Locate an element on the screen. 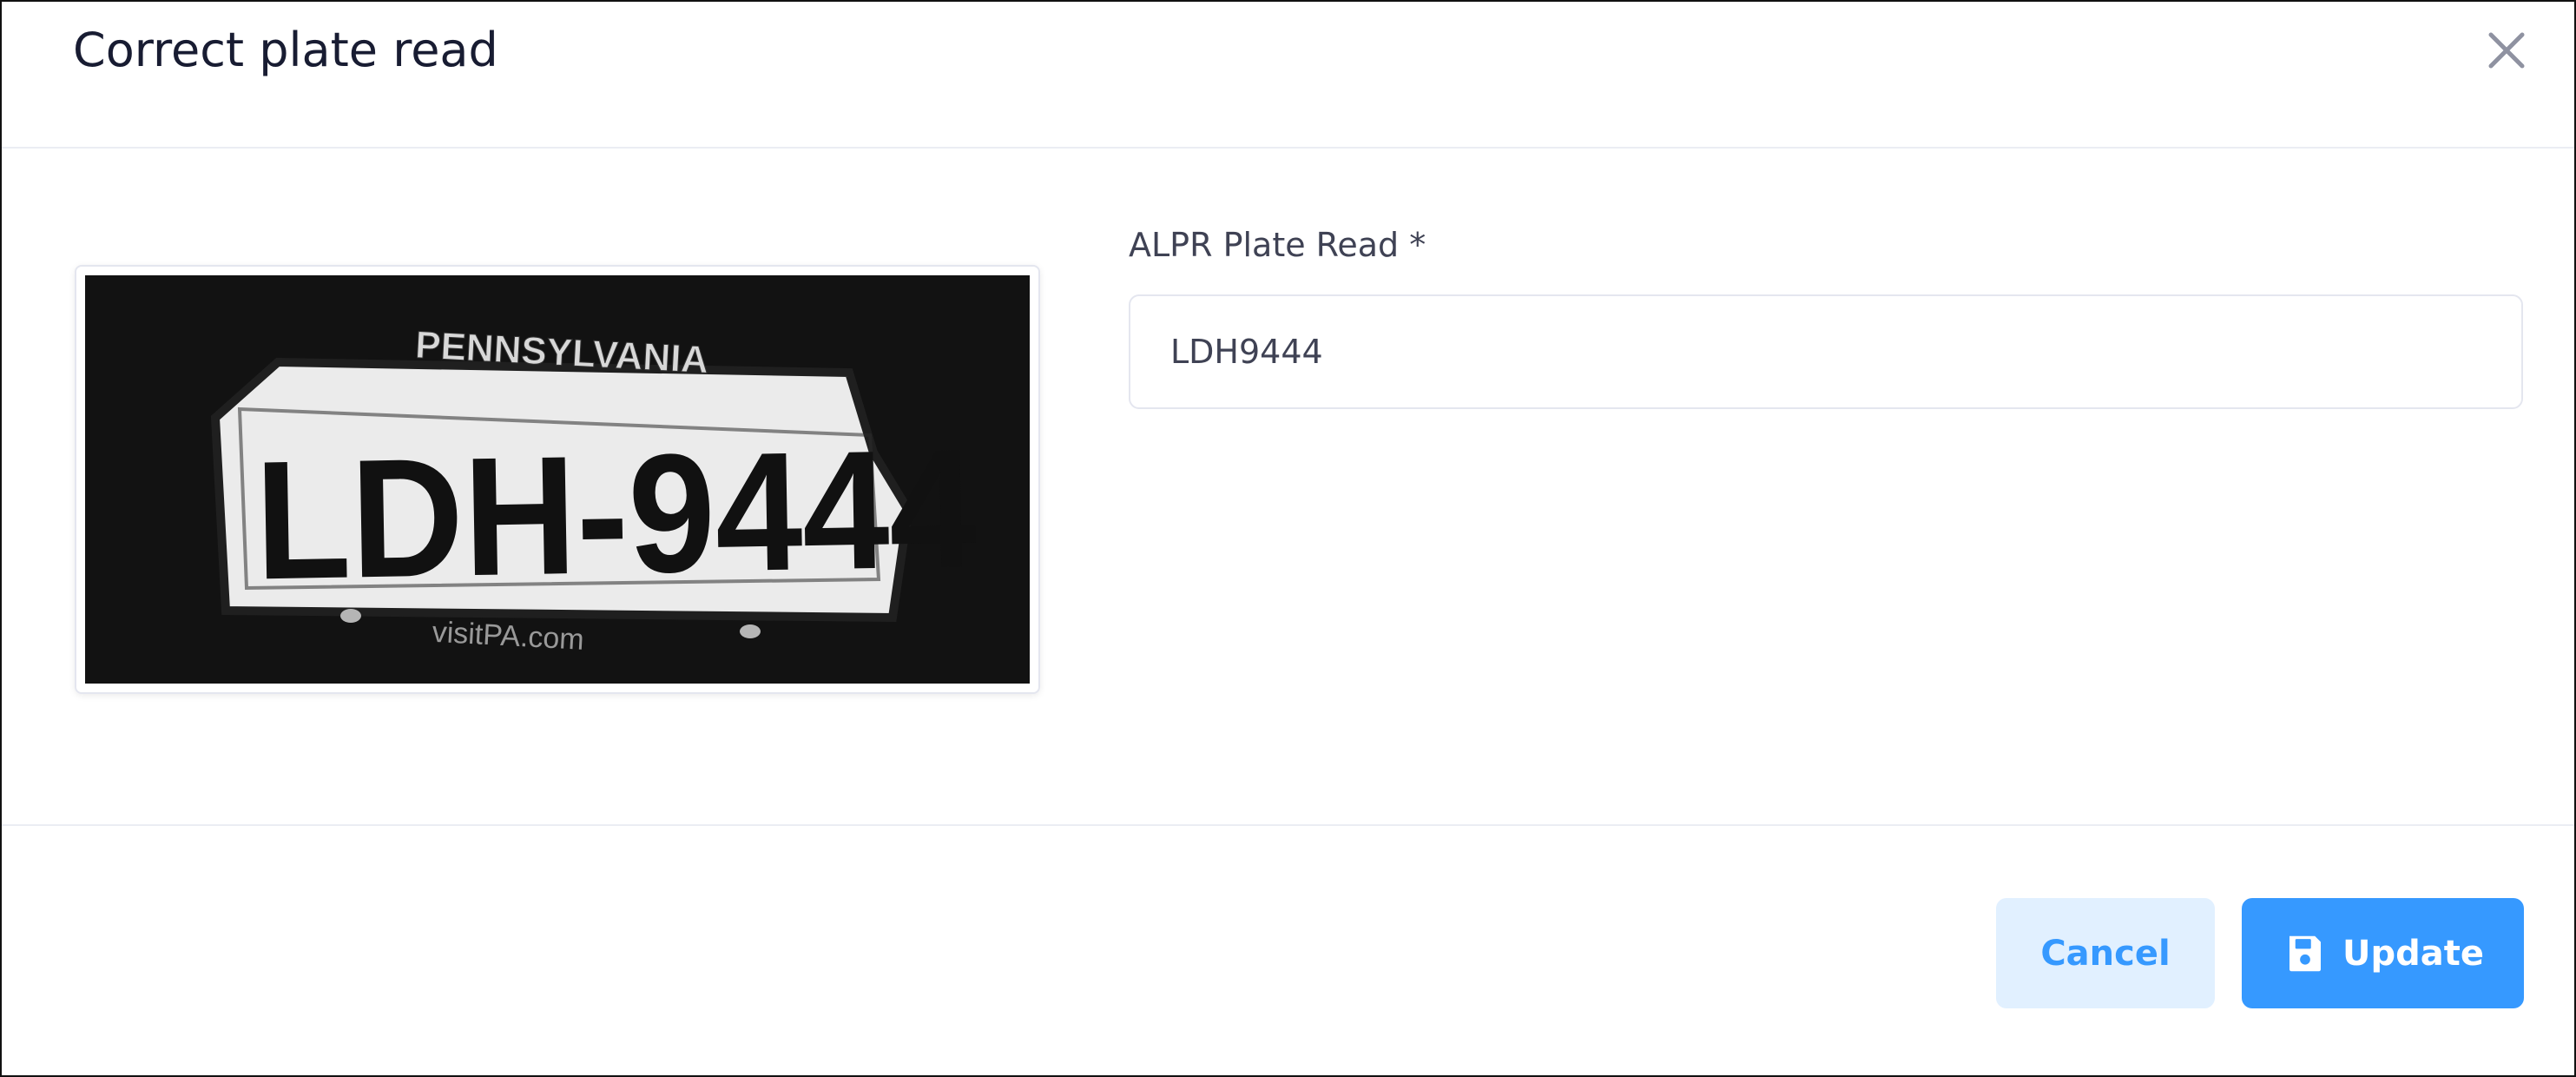 Image resolution: width=2576 pixels, height=1077 pixels. alpr-plate-read-input is located at coordinates (1826, 352).